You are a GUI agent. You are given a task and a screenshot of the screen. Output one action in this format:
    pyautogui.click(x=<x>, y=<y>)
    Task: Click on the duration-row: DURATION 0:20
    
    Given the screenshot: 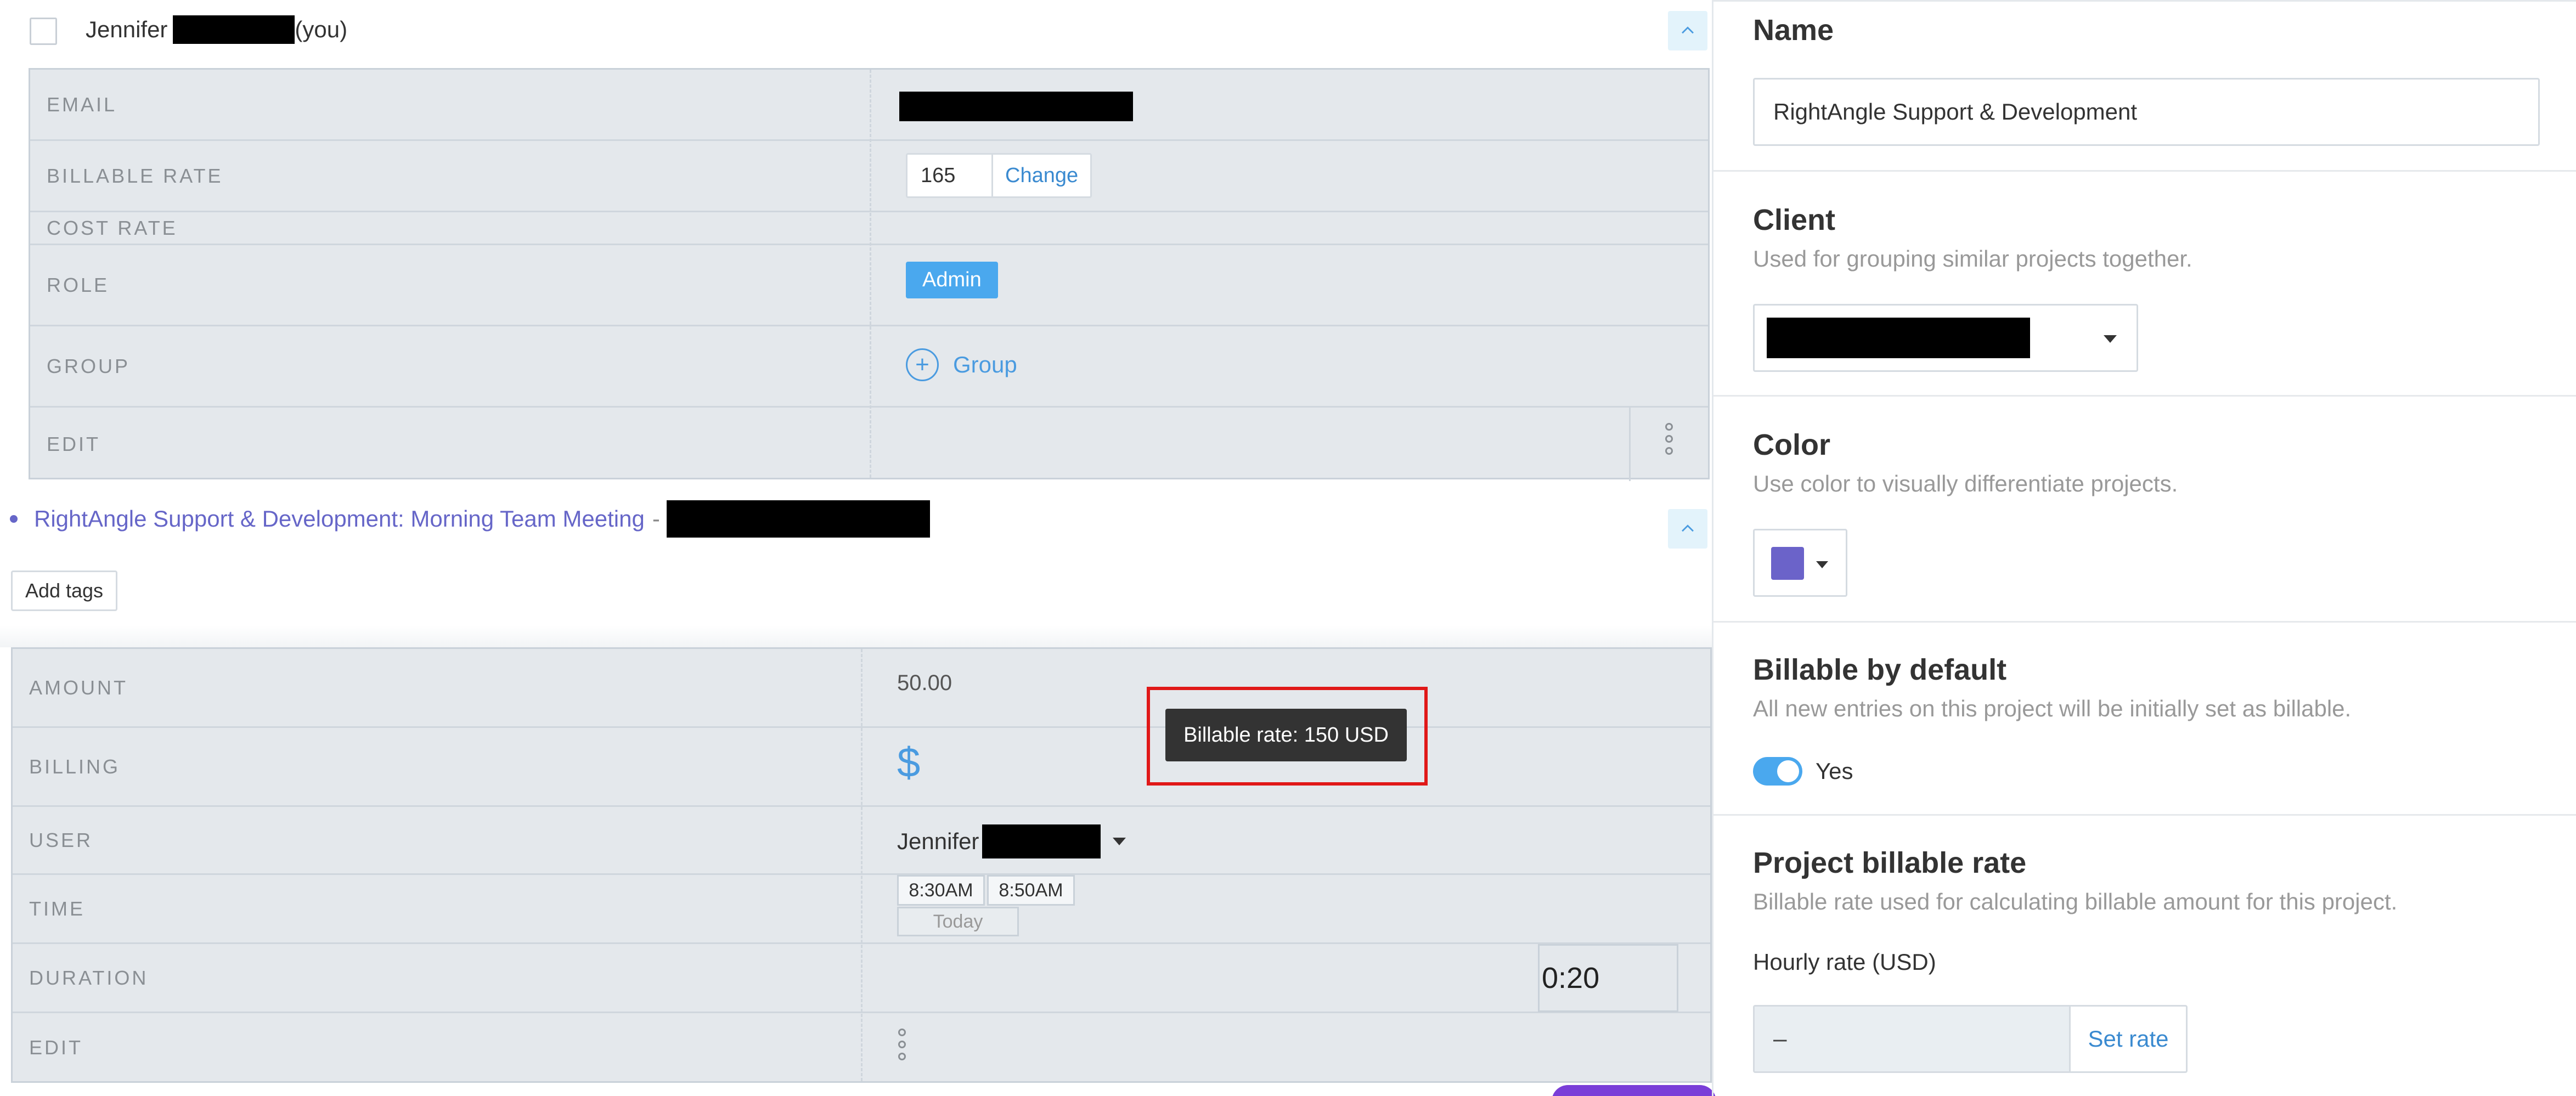 What is the action you would take?
    pyautogui.click(x=862, y=978)
    